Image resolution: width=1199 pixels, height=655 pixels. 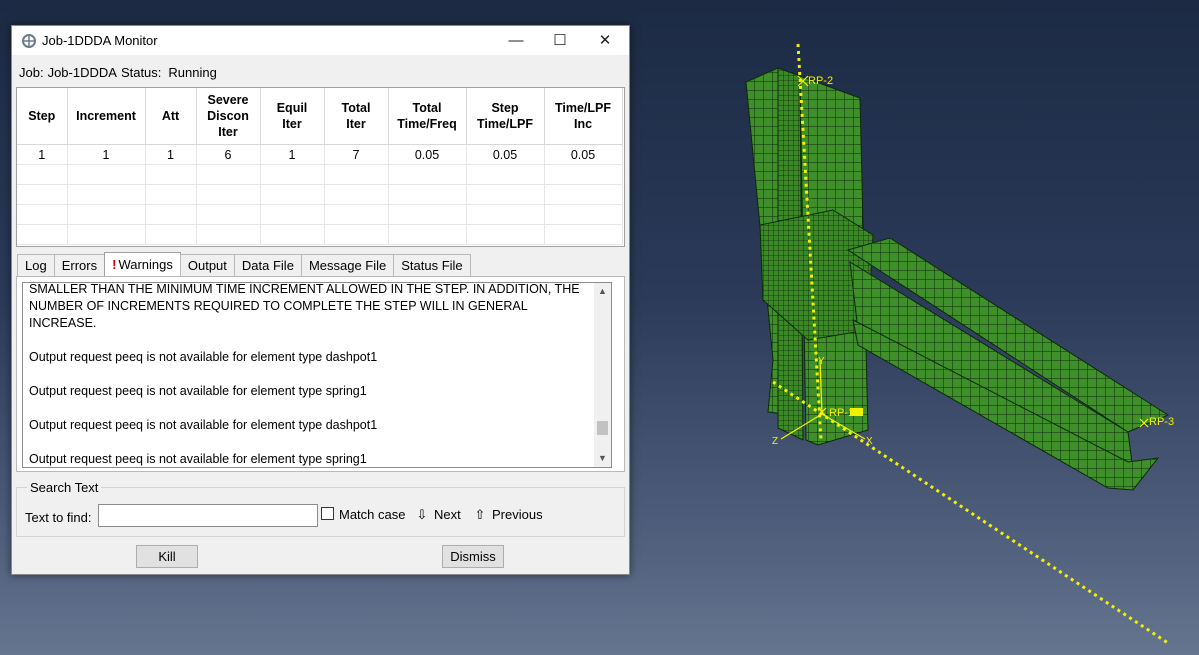 I want to click on table-row: 1 1 1 6 1 7 0.05 0.05 0.05, so click(x=320, y=154).